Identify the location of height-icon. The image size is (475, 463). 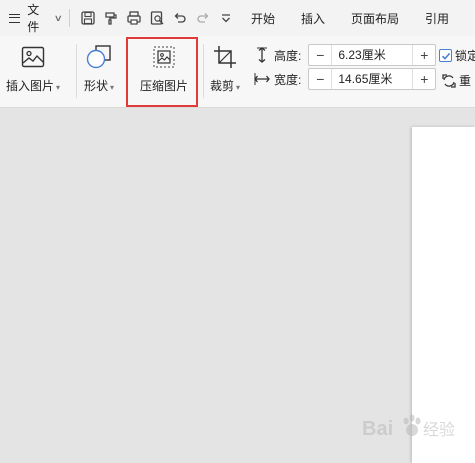
(262, 55).